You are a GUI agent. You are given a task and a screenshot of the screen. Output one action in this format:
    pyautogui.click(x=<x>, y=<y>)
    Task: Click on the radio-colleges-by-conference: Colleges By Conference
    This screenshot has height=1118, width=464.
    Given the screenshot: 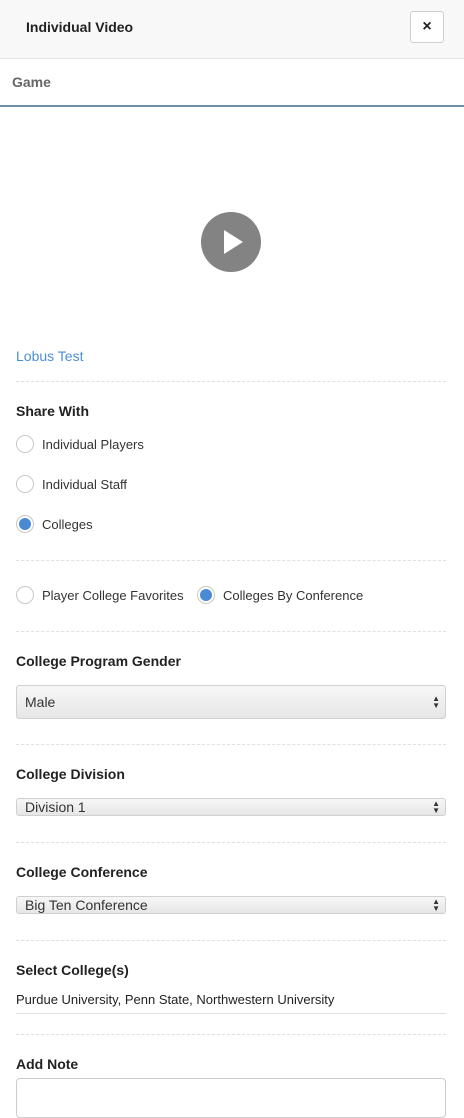 What is the action you would take?
    pyautogui.click(x=280, y=595)
    